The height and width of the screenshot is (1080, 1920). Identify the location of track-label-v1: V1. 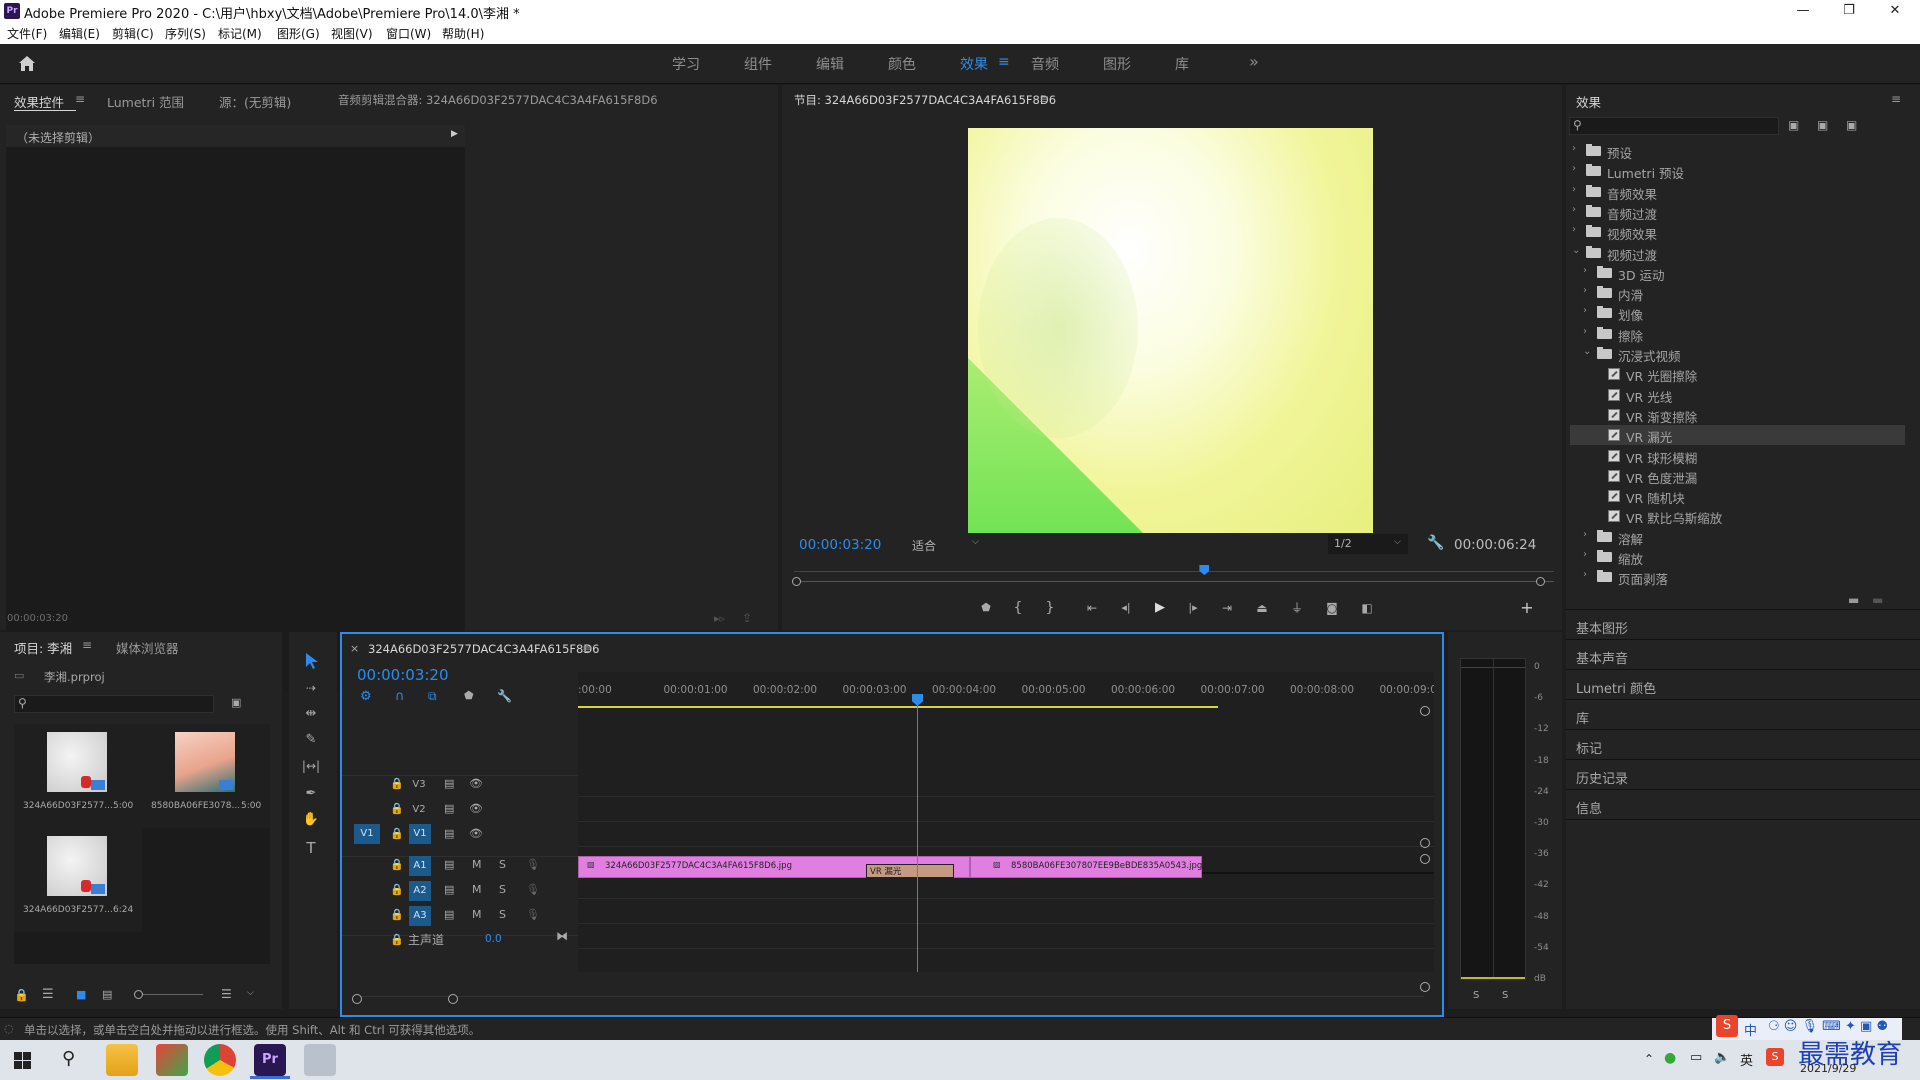
(420, 834).